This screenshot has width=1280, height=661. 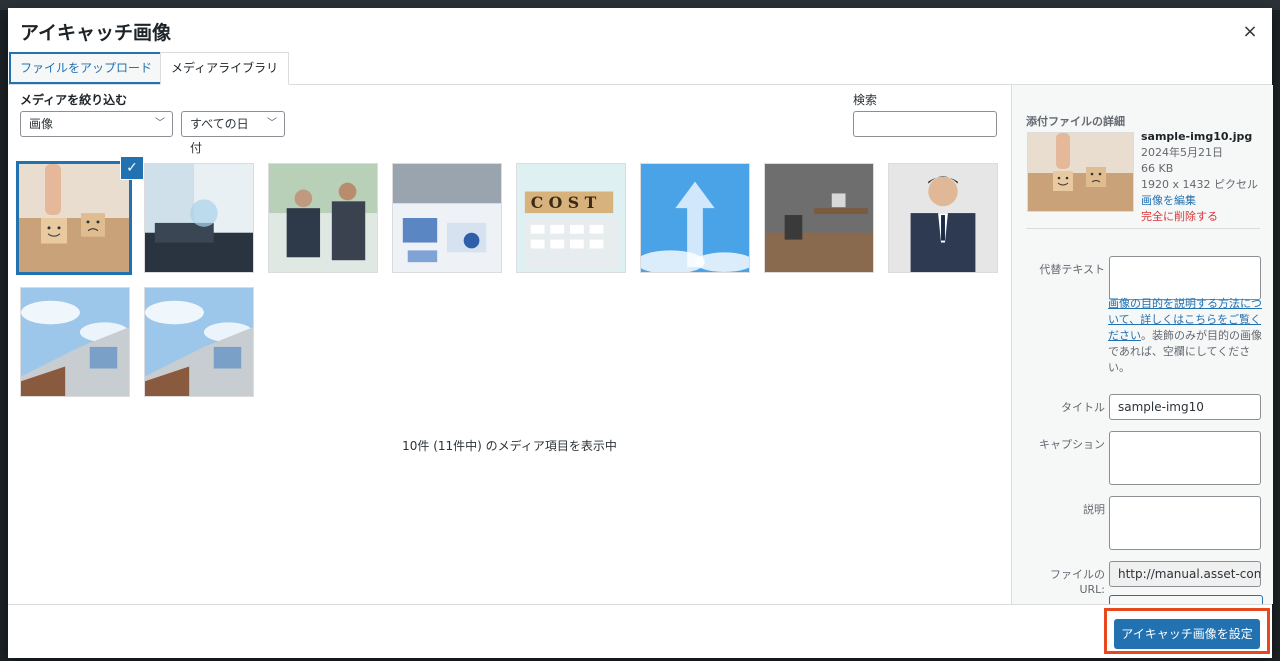 What do you see at coordinates (564, 202) in the screenshot?
I see `svg-text: C O S T` at bounding box center [564, 202].